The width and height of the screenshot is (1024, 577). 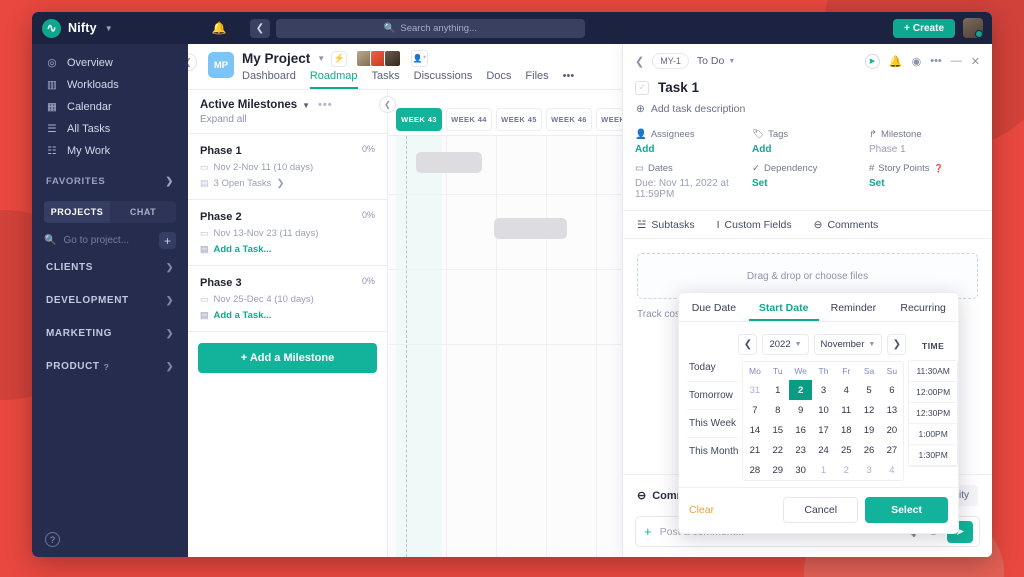 I want to click on sidebar-group-marketing: MARKETING ❯, so click(x=110, y=333).